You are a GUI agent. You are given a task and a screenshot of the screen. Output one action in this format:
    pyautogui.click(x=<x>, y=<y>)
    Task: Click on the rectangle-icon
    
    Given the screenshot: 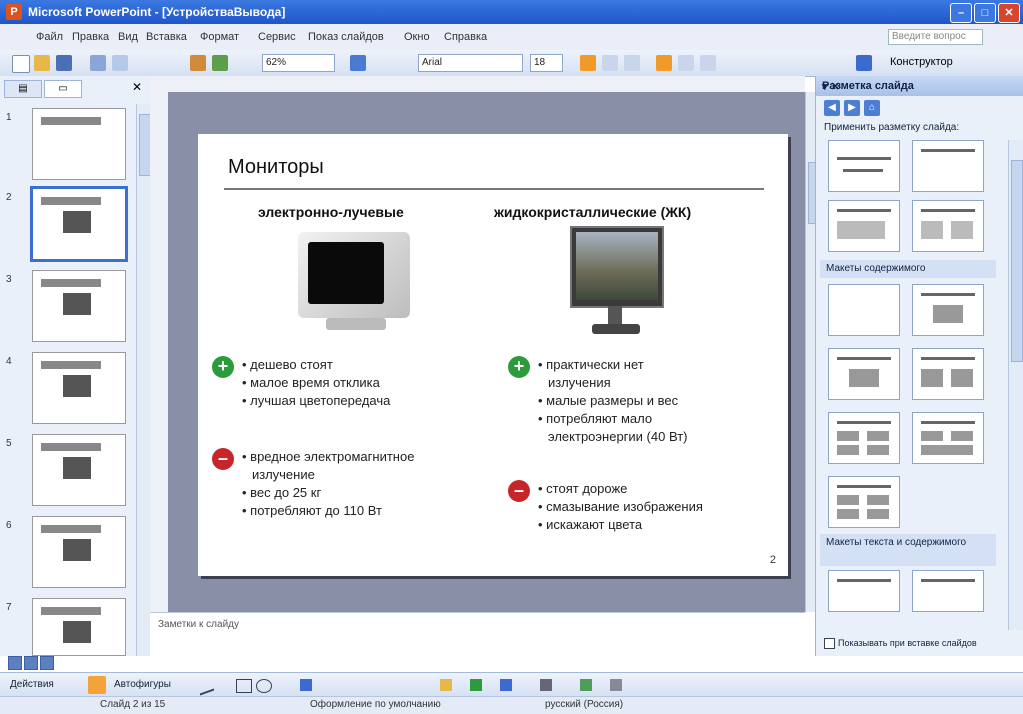 What is the action you would take?
    pyautogui.click(x=244, y=686)
    